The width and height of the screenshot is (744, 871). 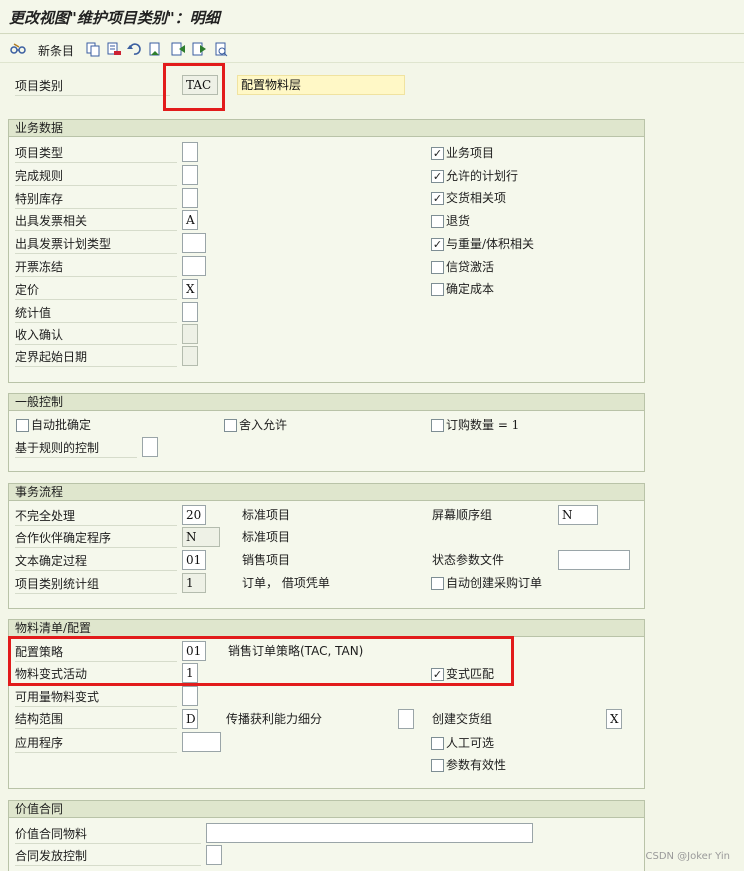 What do you see at coordinates (437, 425) in the screenshot?
I see `checkbox-order-qty-one` at bounding box center [437, 425].